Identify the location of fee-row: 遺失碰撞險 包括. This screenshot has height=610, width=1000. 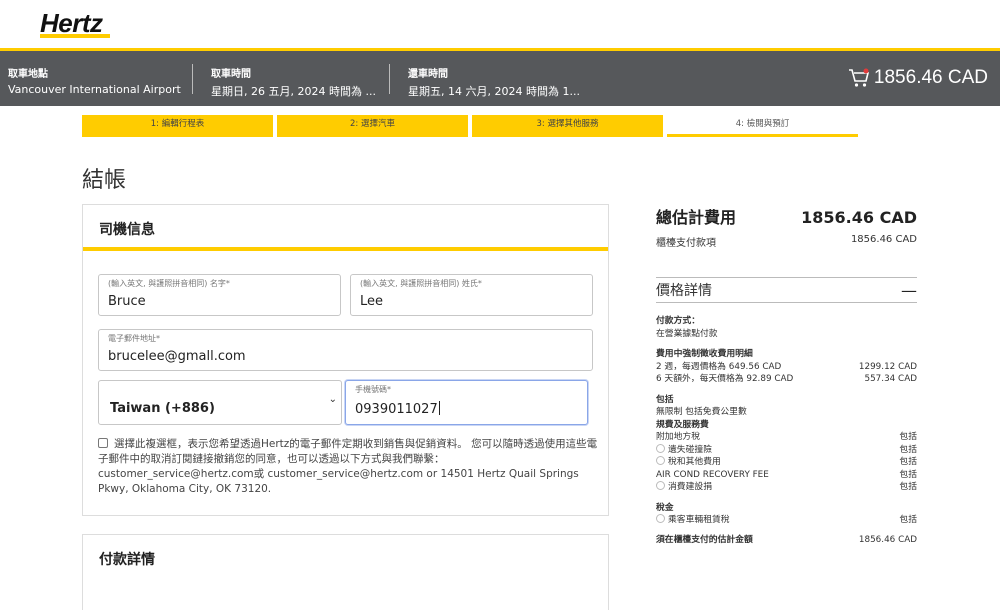
(786, 450).